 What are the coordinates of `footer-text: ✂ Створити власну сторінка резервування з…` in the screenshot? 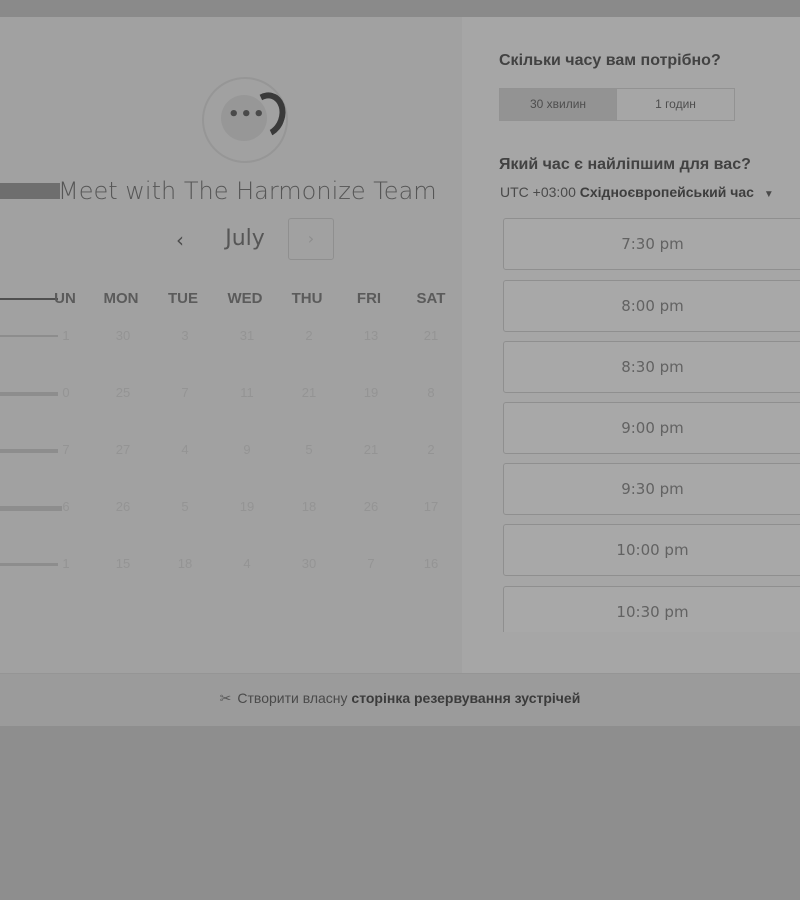 It's located at (400, 698).